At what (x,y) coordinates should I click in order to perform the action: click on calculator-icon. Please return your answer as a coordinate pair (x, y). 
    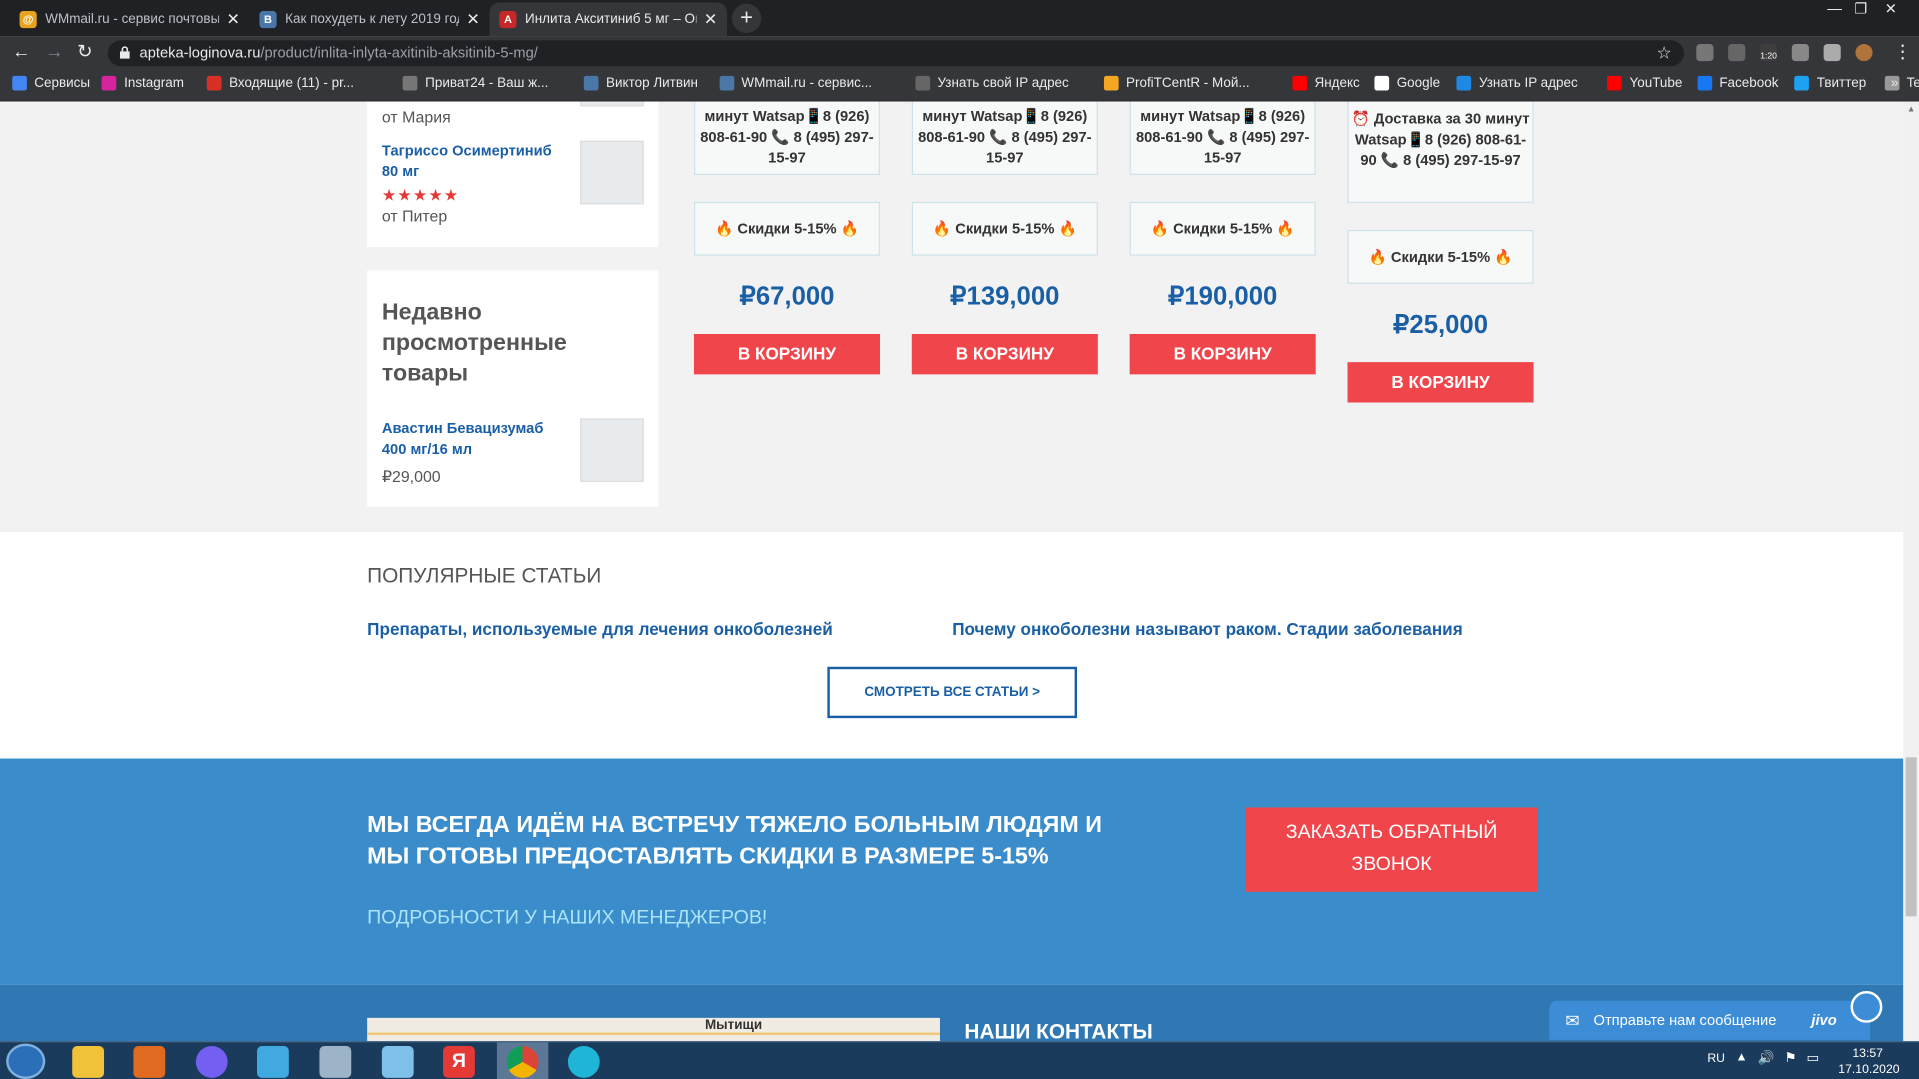
    Looking at the image, I should click on (335, 1062).